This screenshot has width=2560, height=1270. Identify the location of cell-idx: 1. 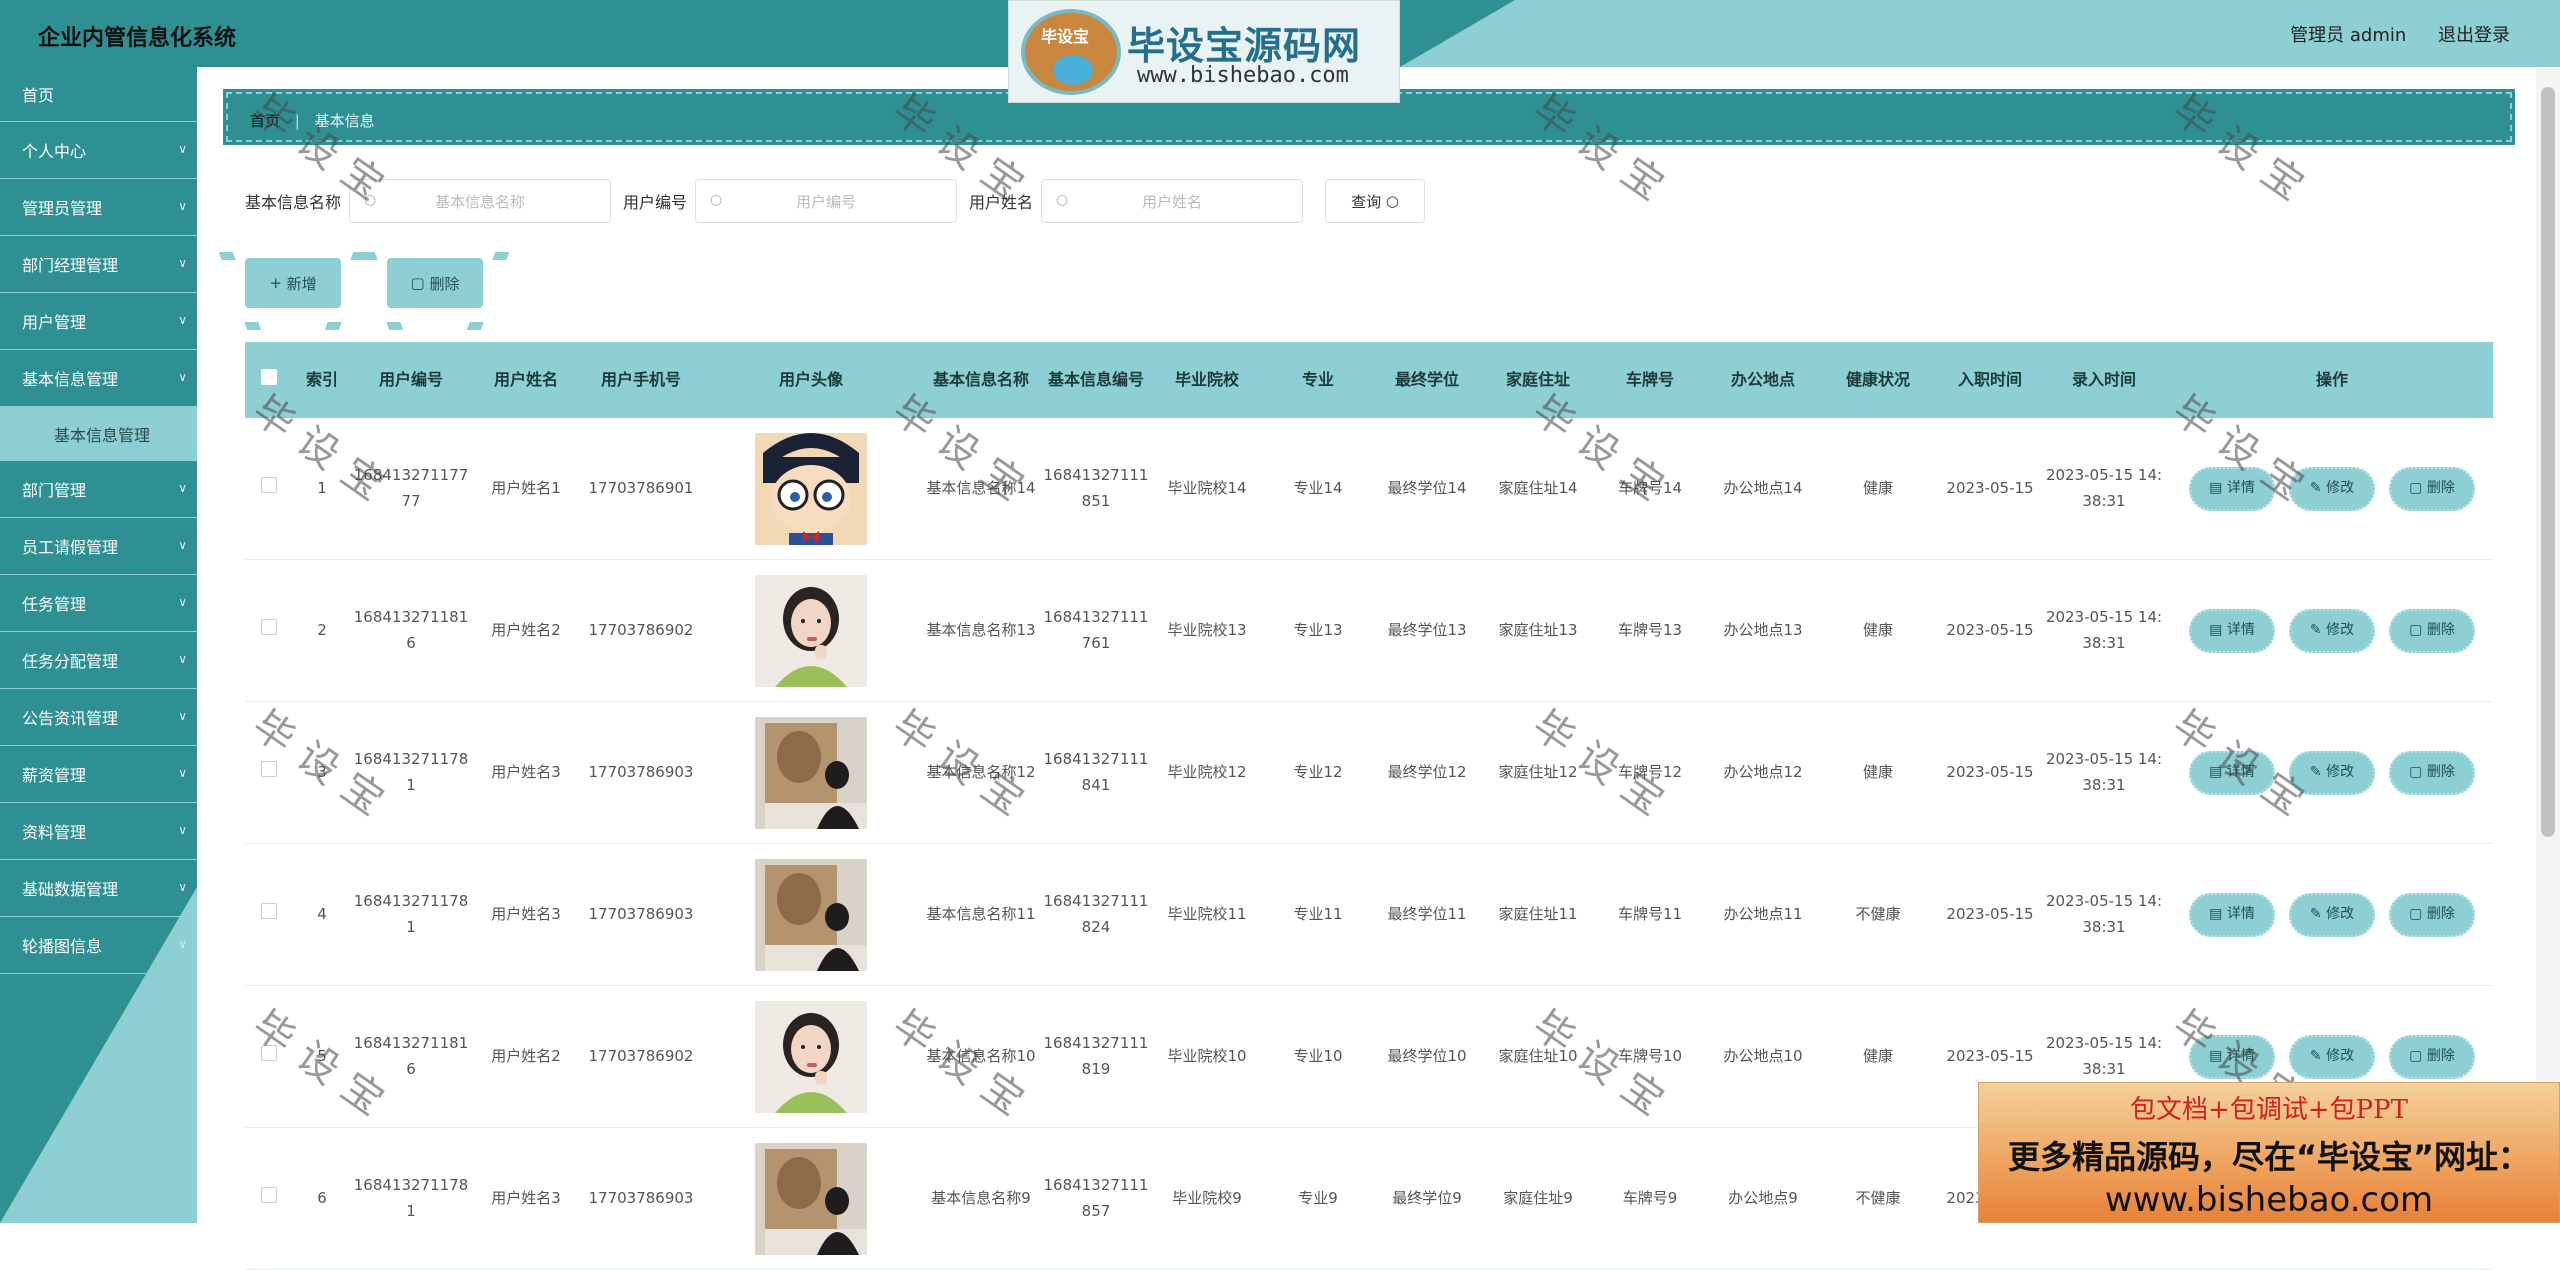
(322, 487).